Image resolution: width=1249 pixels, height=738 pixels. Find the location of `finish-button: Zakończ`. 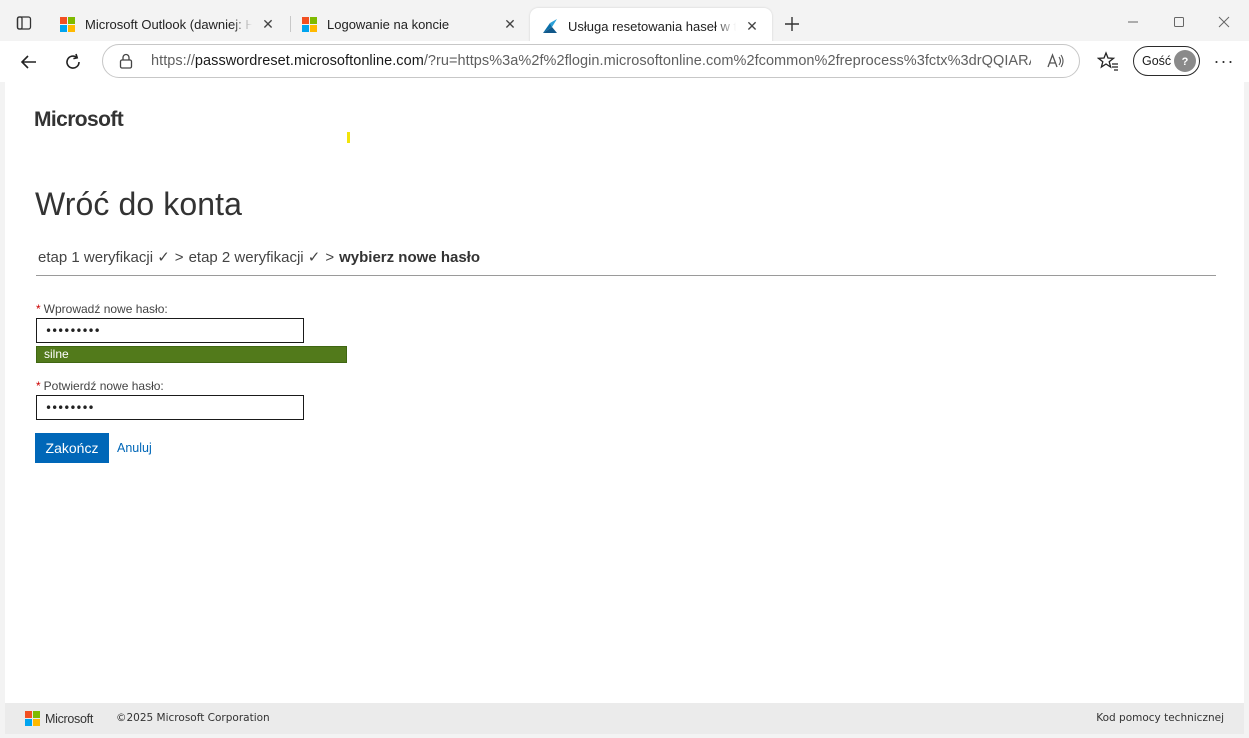

finish-button: Zakończ is located at coordinates (72, 448).